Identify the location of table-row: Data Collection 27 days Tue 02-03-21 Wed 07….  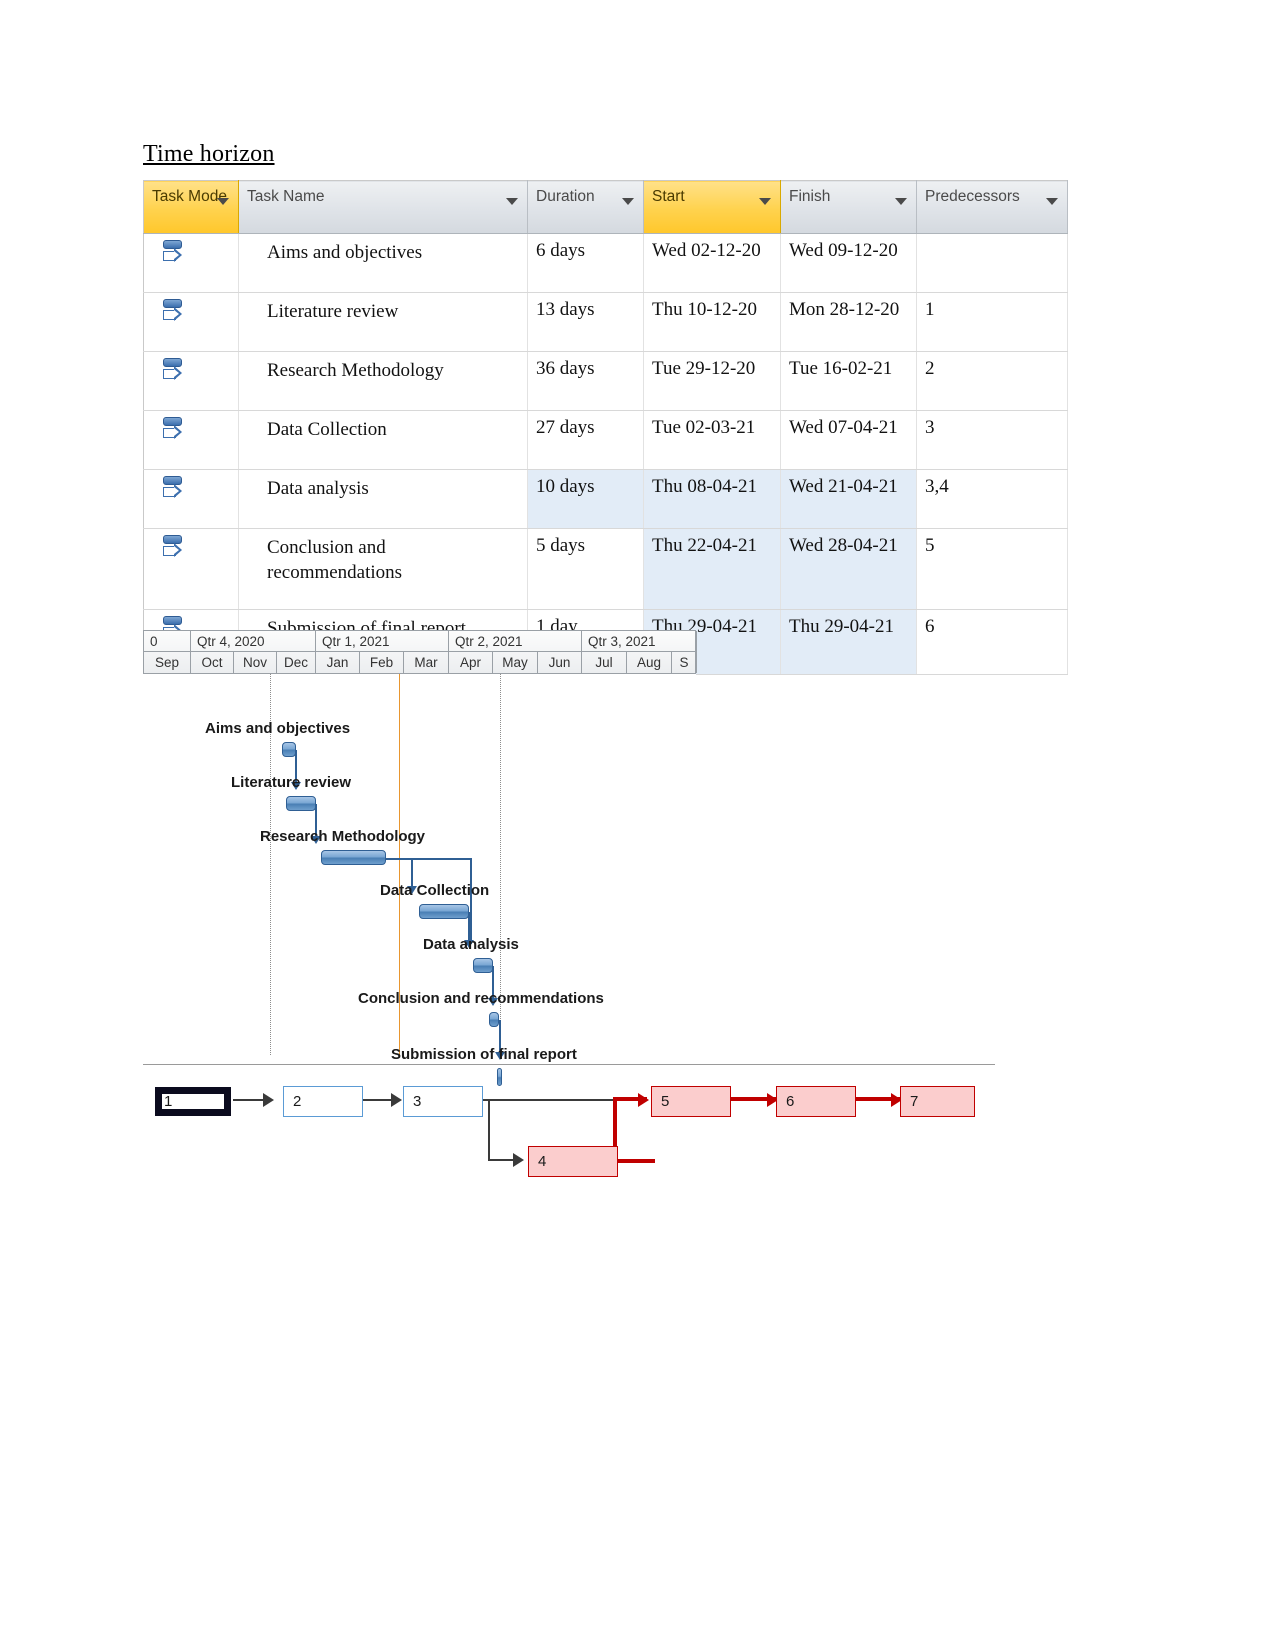
(605, 440).